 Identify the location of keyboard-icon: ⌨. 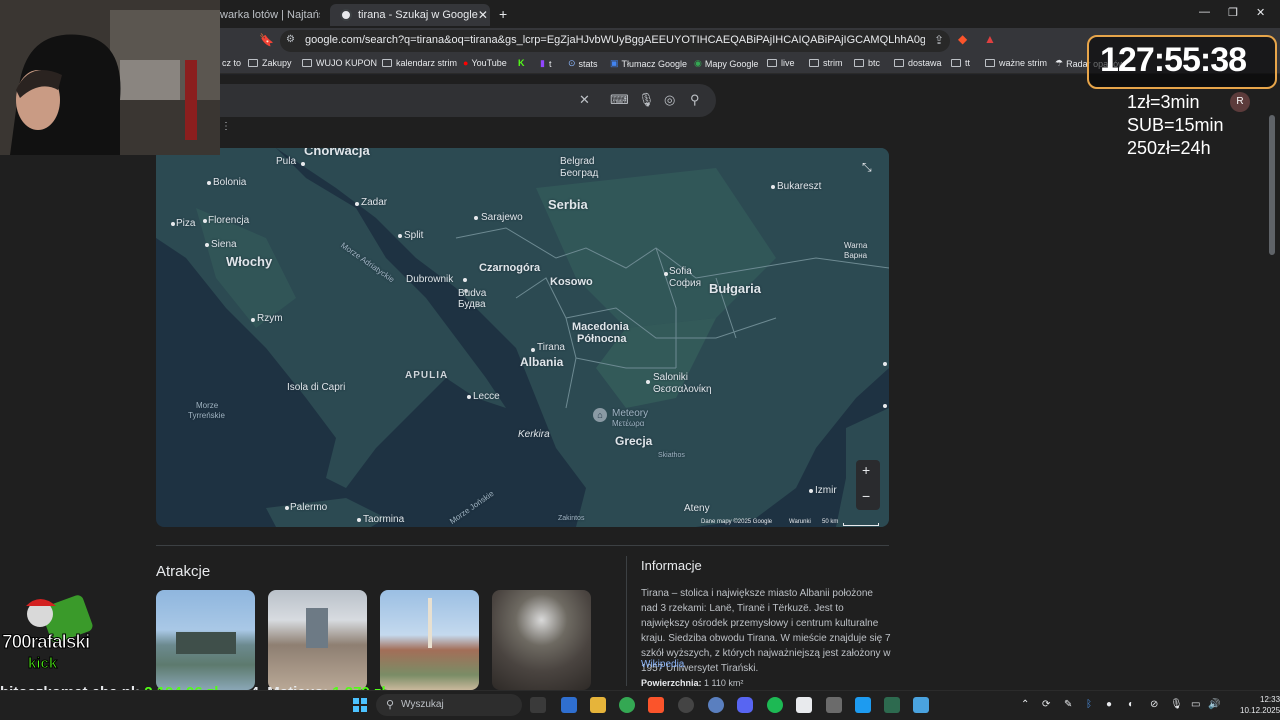
(619, 100).